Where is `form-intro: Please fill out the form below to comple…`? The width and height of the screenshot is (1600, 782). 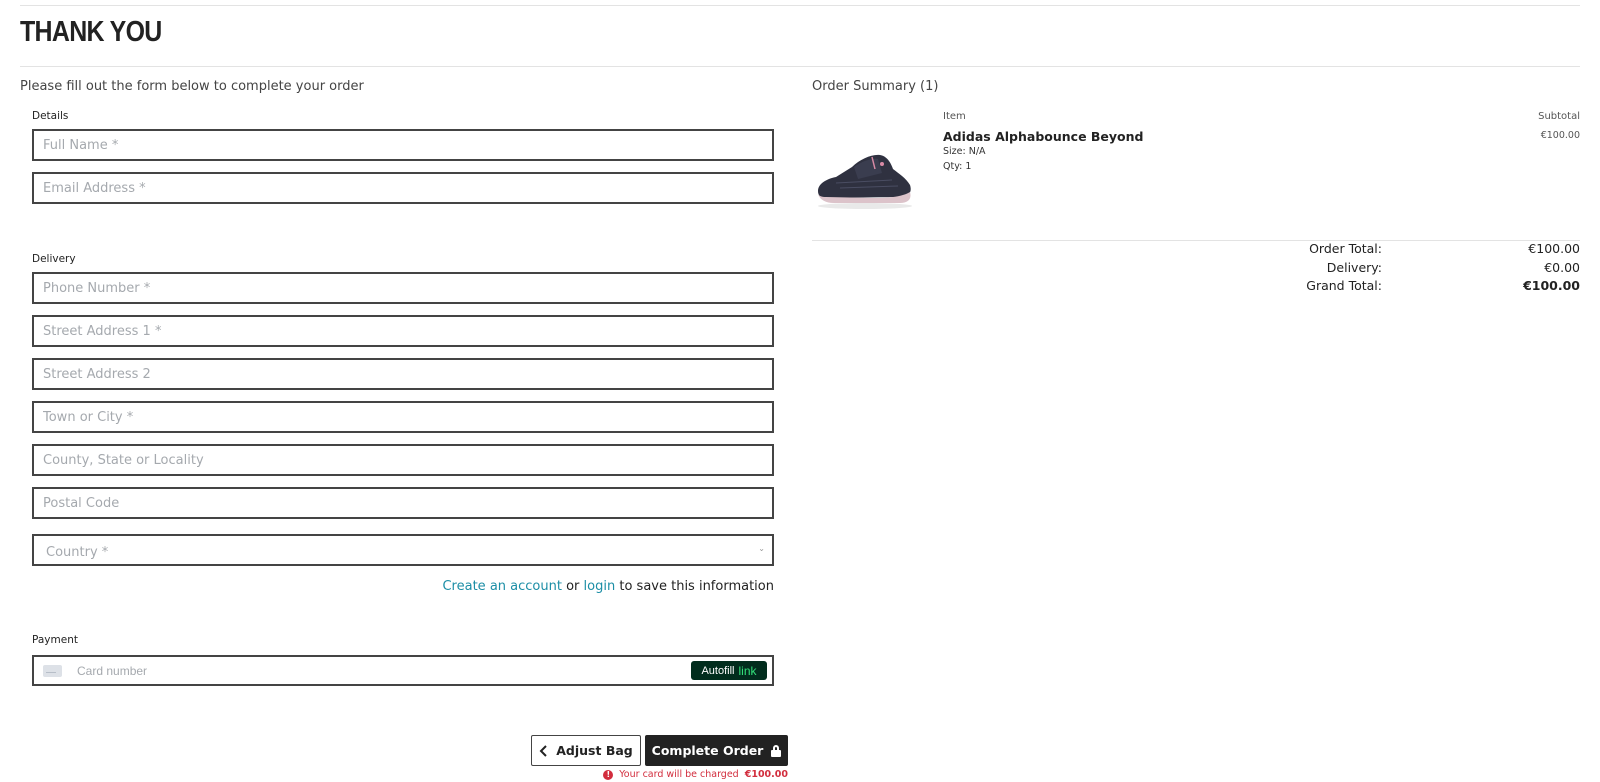
form-intro: Please fill out the form below to comple… is located at coordinates (192, 86).